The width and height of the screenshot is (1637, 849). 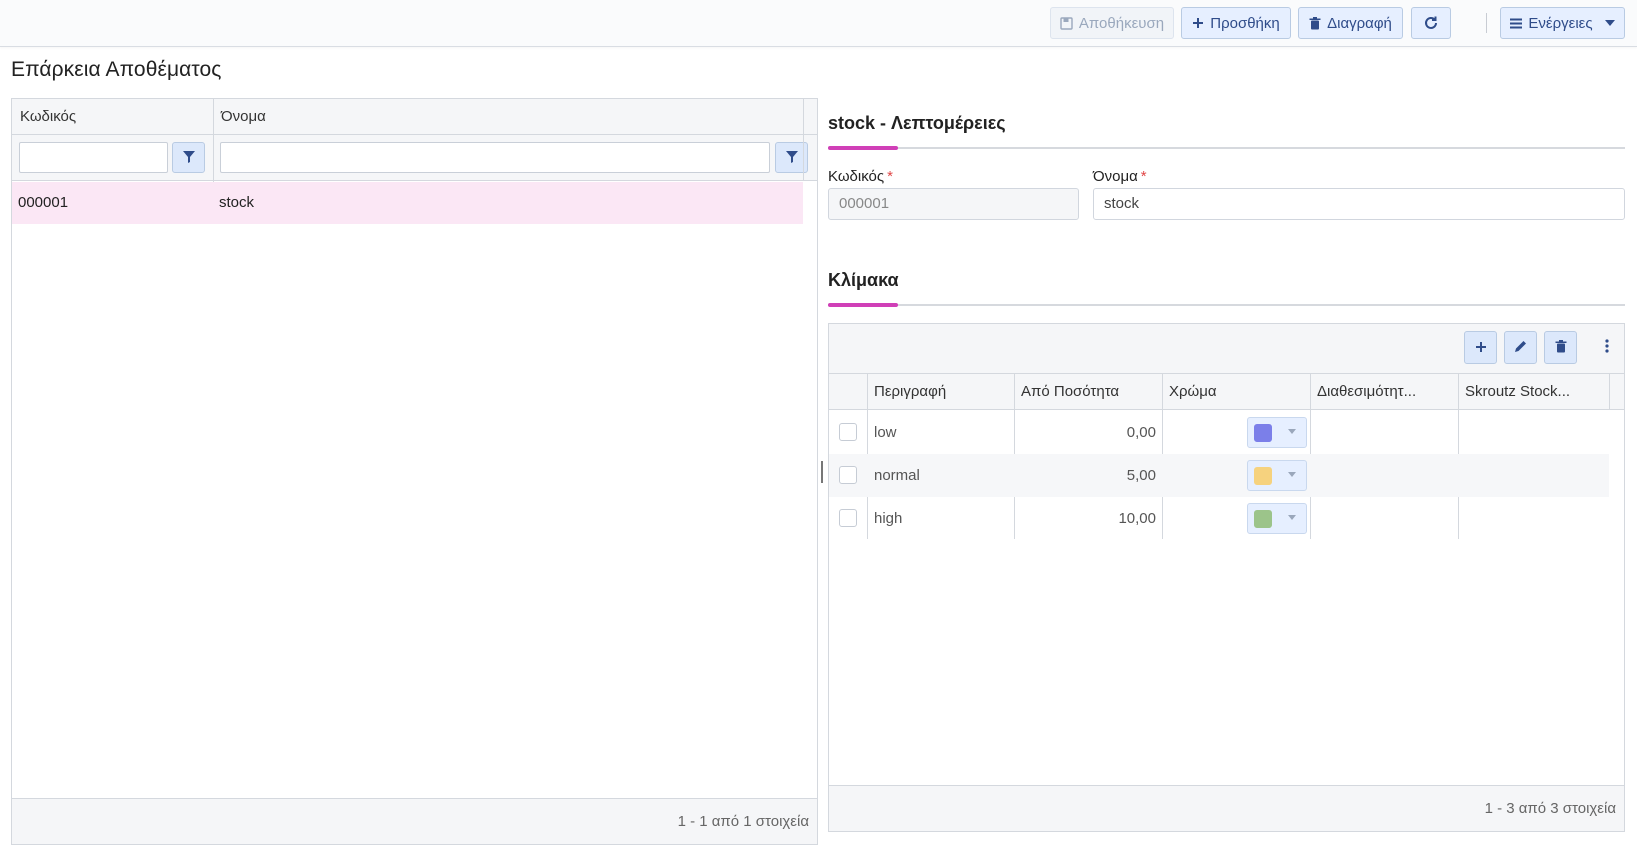 What do you see at coordinates (818, 23) in the screenshot?
I see `top-toolbar: Αποθήκευση Προσθήκη Διαγραφή Ενέργειες` at bounding box center [818, 23].